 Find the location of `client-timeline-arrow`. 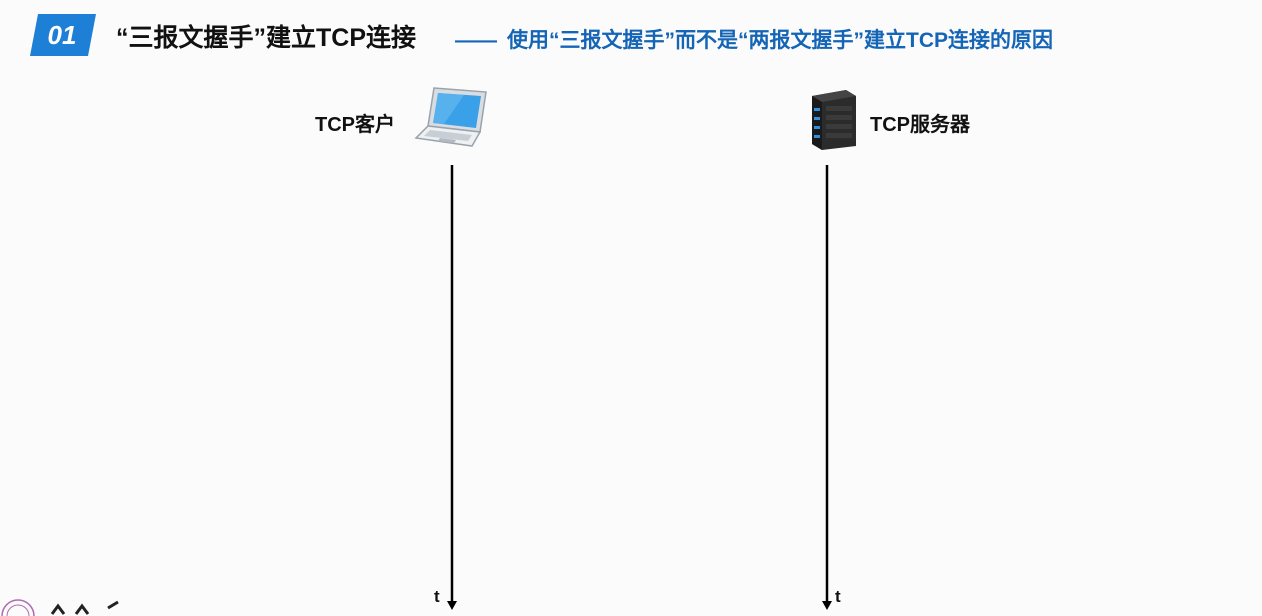

client-timeline-arrow is located at coordinates (452, 605).